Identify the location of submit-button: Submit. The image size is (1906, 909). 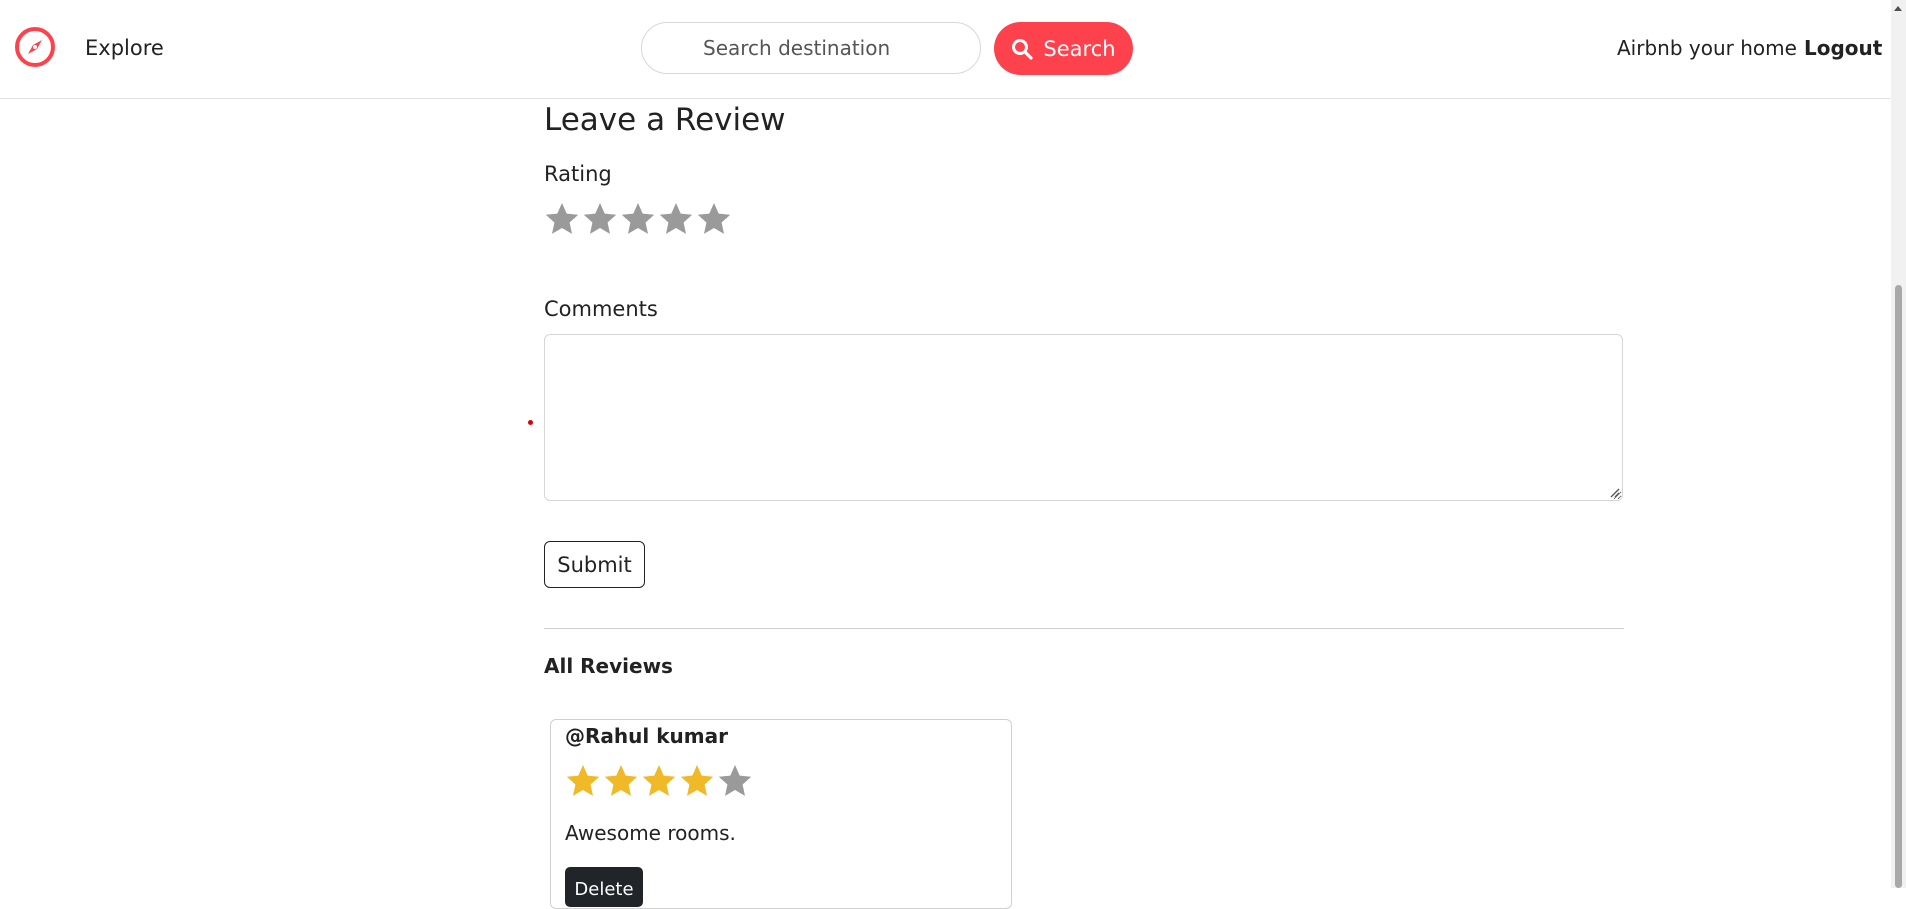
(594, 564).